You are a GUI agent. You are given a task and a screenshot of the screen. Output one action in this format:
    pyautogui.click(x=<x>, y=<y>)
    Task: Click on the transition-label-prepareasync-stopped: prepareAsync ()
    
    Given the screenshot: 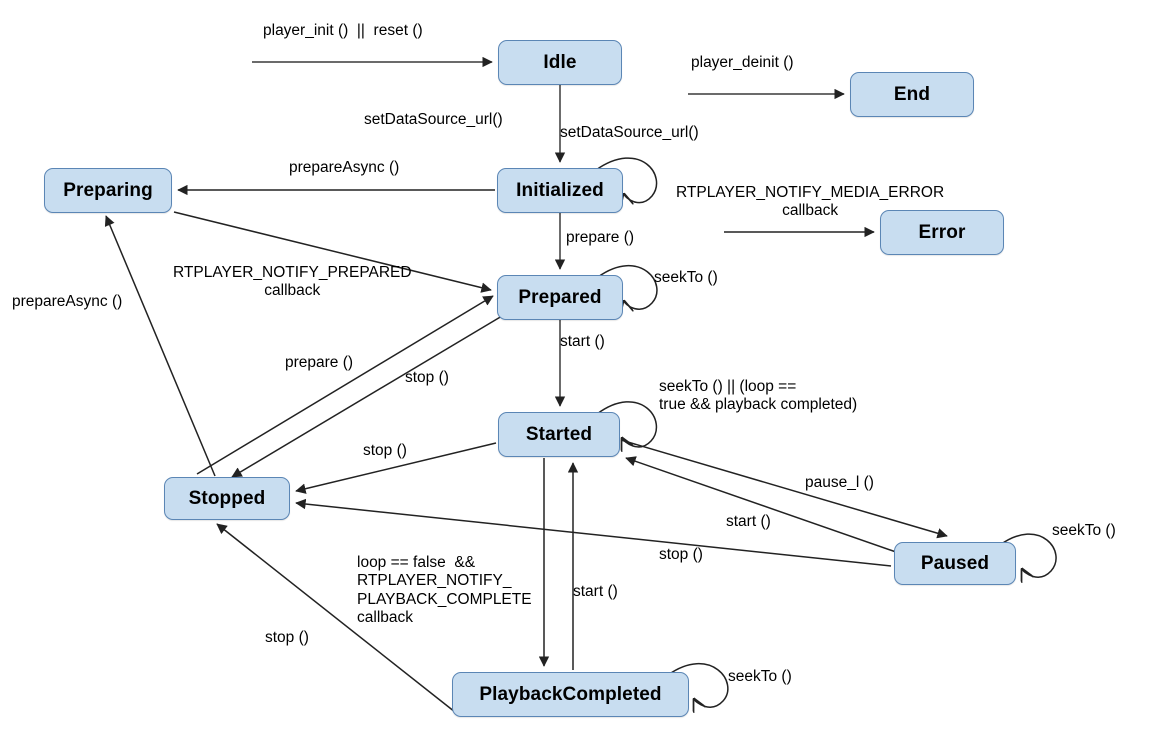 What is the action you would take?
    pyautogui.click(x=67, y=301)
    